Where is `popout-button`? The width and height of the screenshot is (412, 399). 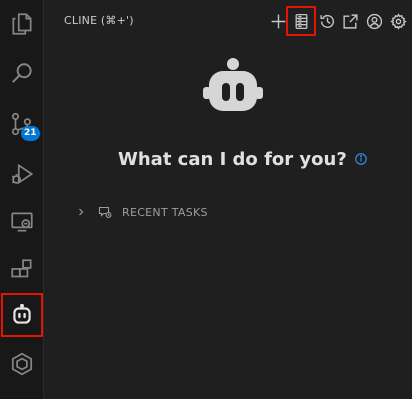 popout-button is located at coordinates (350, 21).